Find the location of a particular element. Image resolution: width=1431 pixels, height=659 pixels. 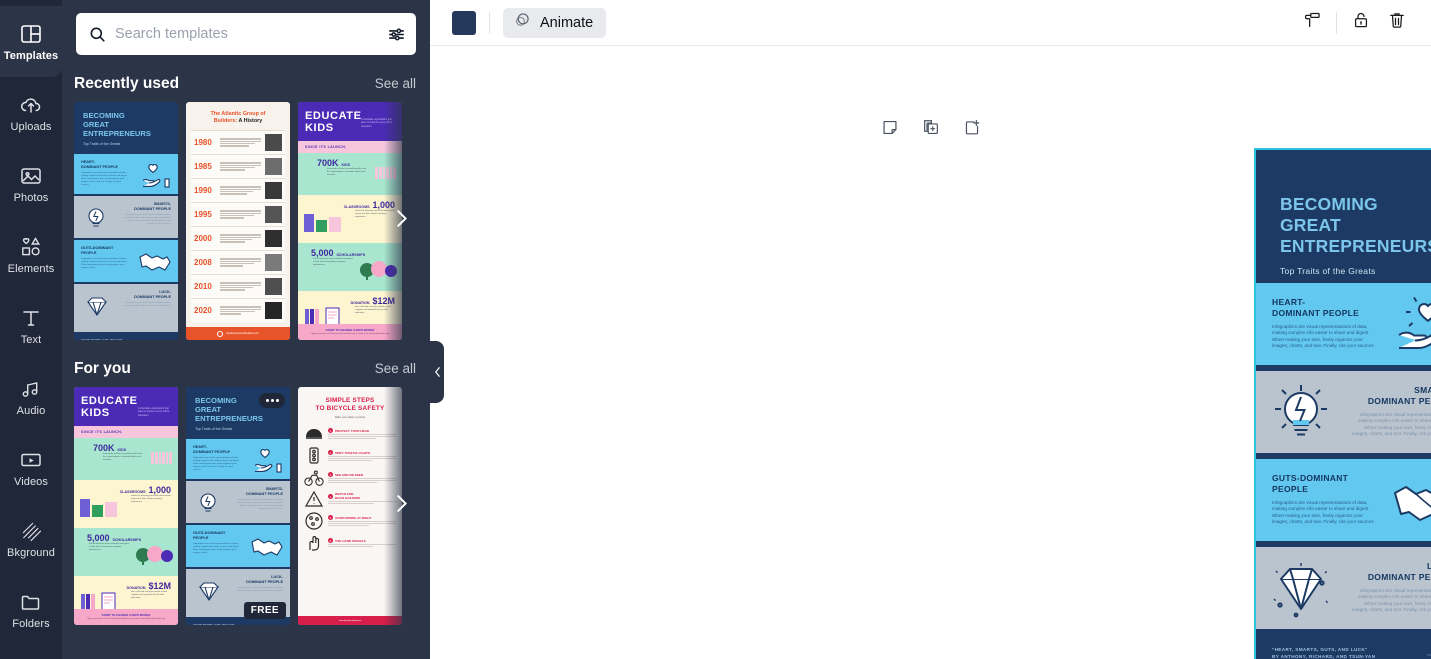

design-title: BECOMING GREAT ENTREPRENEURS is located at coordinates (1355, 225).